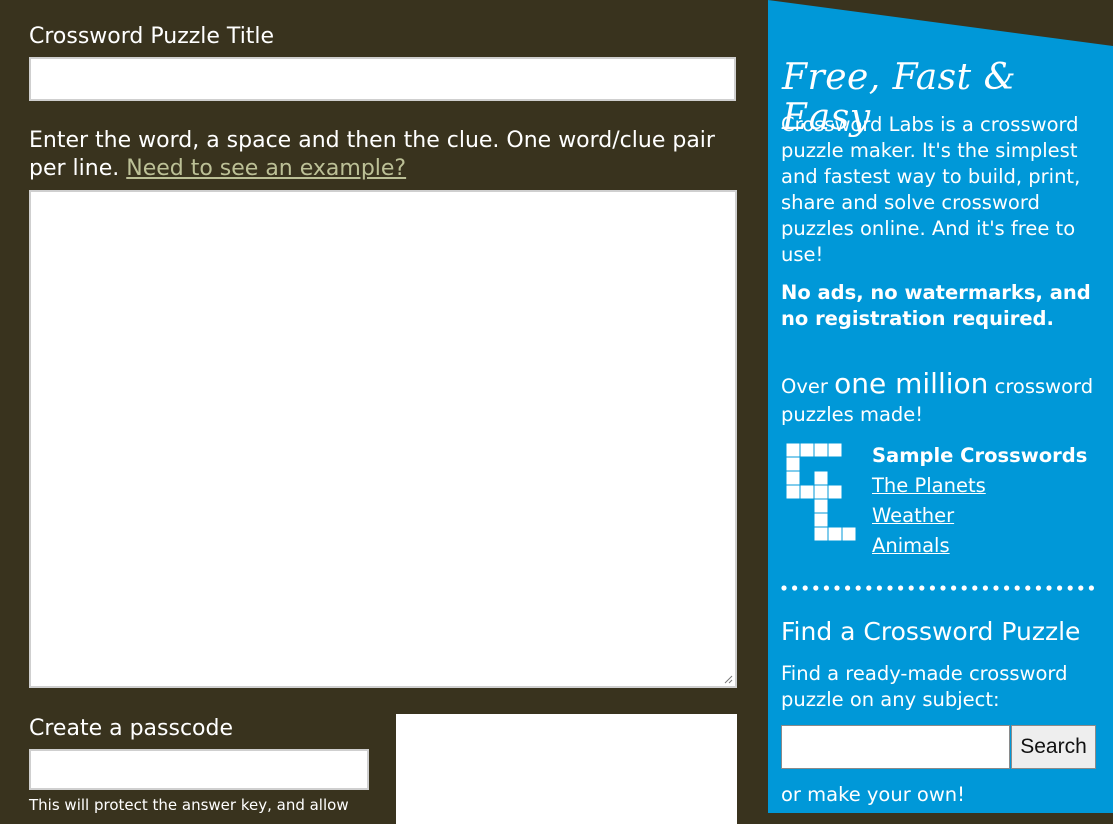 This screenshot has width=1113, height=824. I want to click on find-puzzle-heading: Find a Crossword Puzzle, so click(931, 631).